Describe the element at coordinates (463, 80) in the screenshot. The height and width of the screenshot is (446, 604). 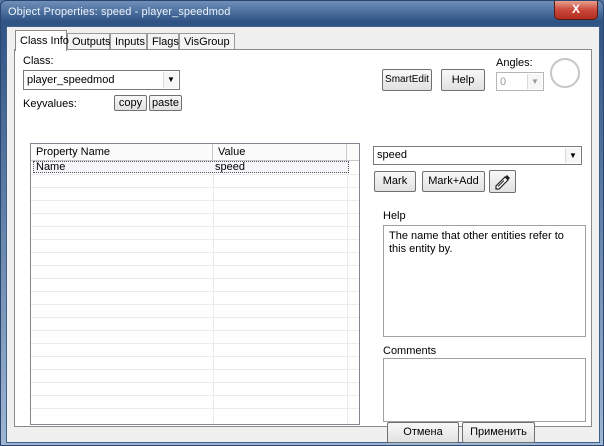
I see `help-button: Help` at that location.